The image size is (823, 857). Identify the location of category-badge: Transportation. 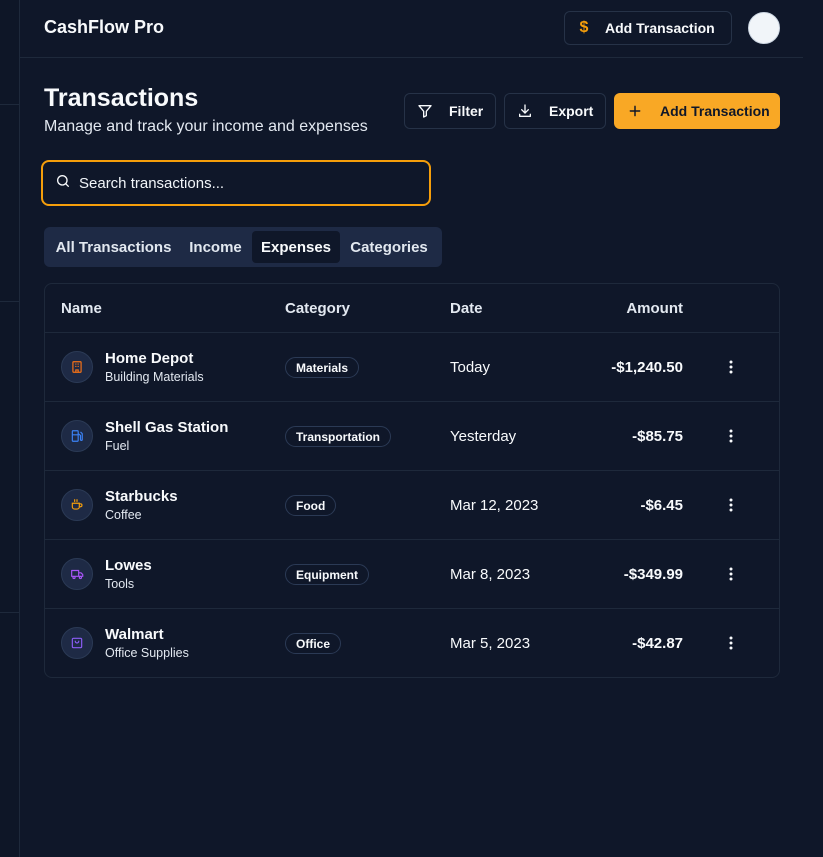
(338, 436).